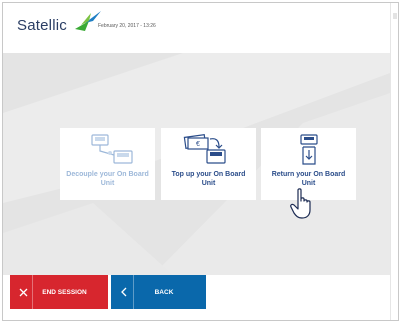 This screenshot has height=323, width=401. I want to click on hand-pointer-icon, so click(300, 203).